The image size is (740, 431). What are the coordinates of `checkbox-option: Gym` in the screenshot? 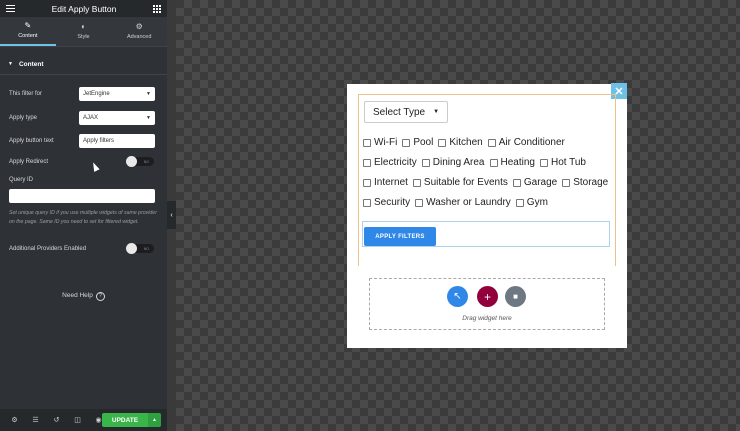 It's located at (531, 202).